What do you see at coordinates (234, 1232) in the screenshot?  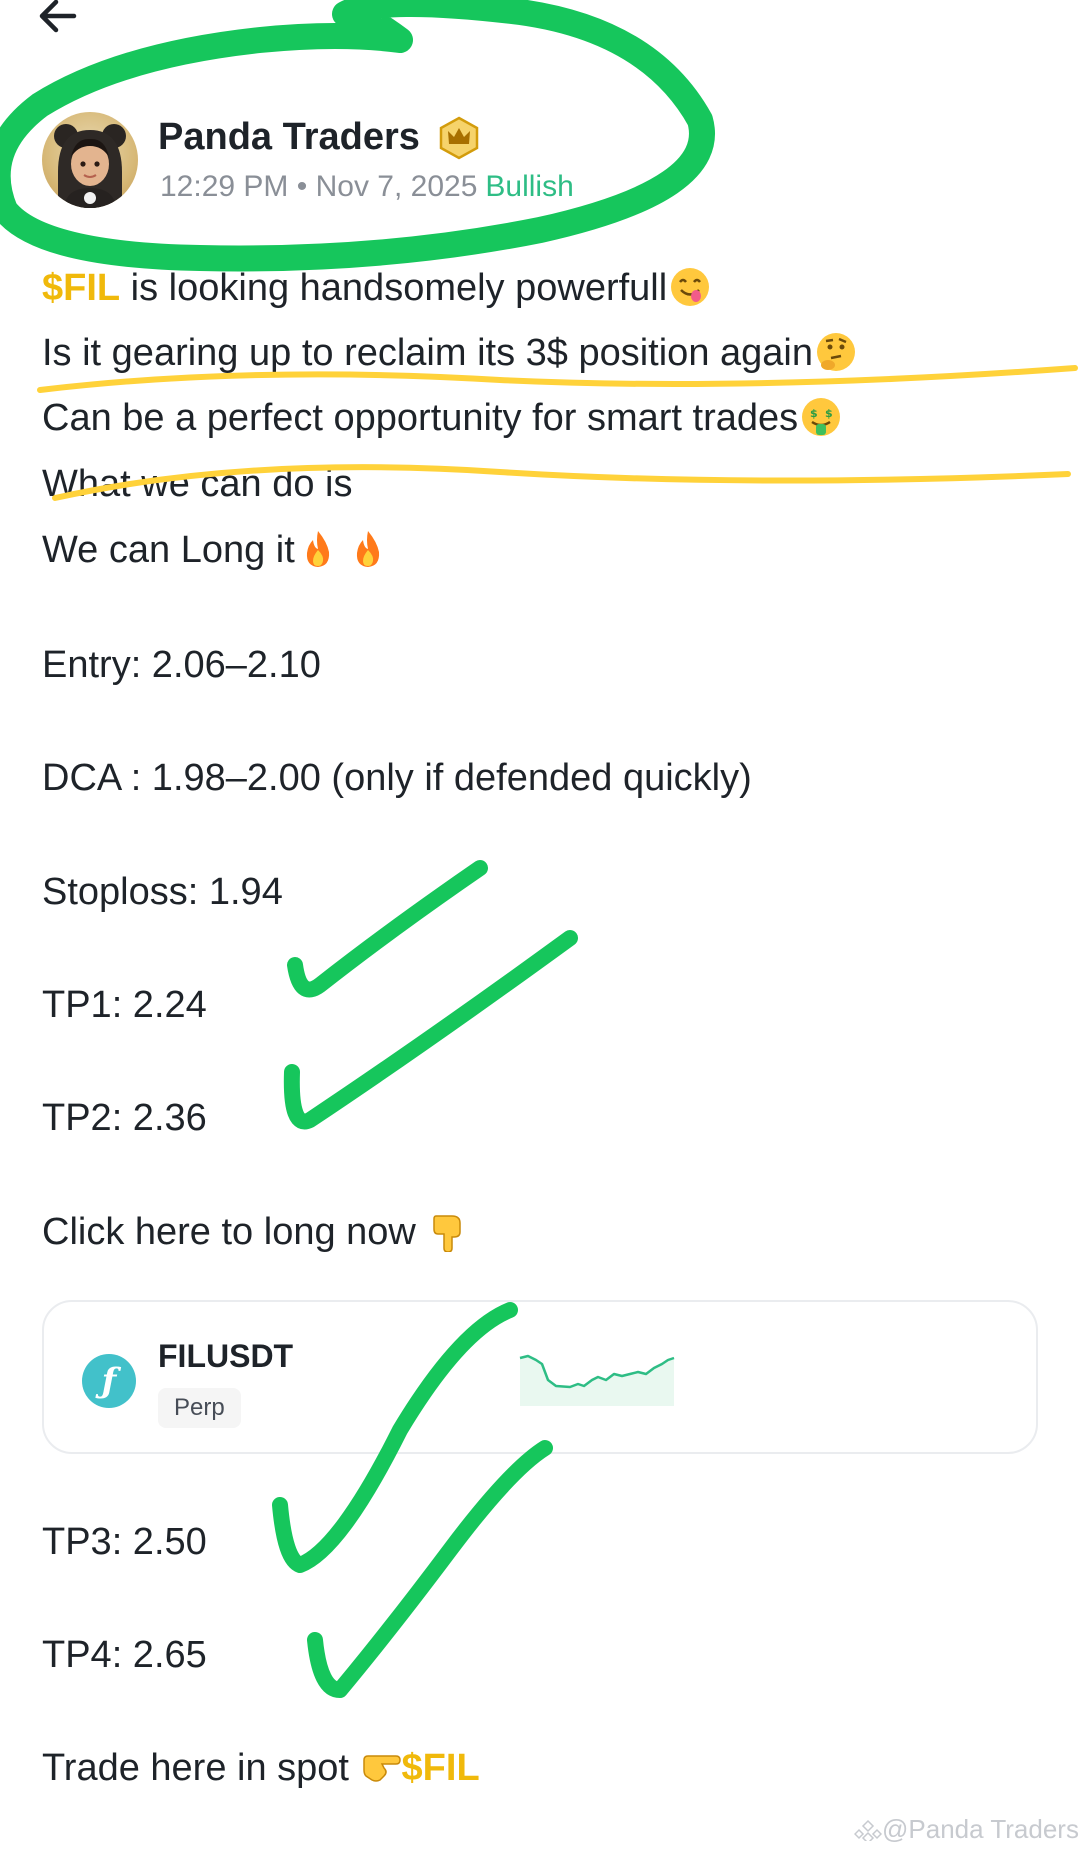 I see `cta-text: Click here to long now` at bounding box center [234, 1232].